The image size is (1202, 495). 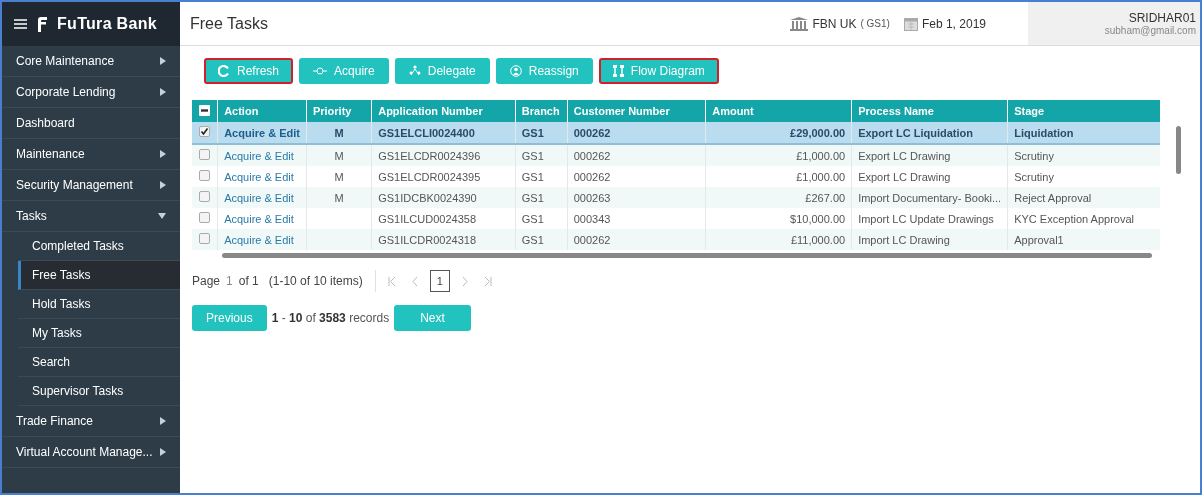 What do you see at coordinates (904, 239) in the screenshot?
I see `table-cell: Import LC Drawing` at bounding box center [904, 239].